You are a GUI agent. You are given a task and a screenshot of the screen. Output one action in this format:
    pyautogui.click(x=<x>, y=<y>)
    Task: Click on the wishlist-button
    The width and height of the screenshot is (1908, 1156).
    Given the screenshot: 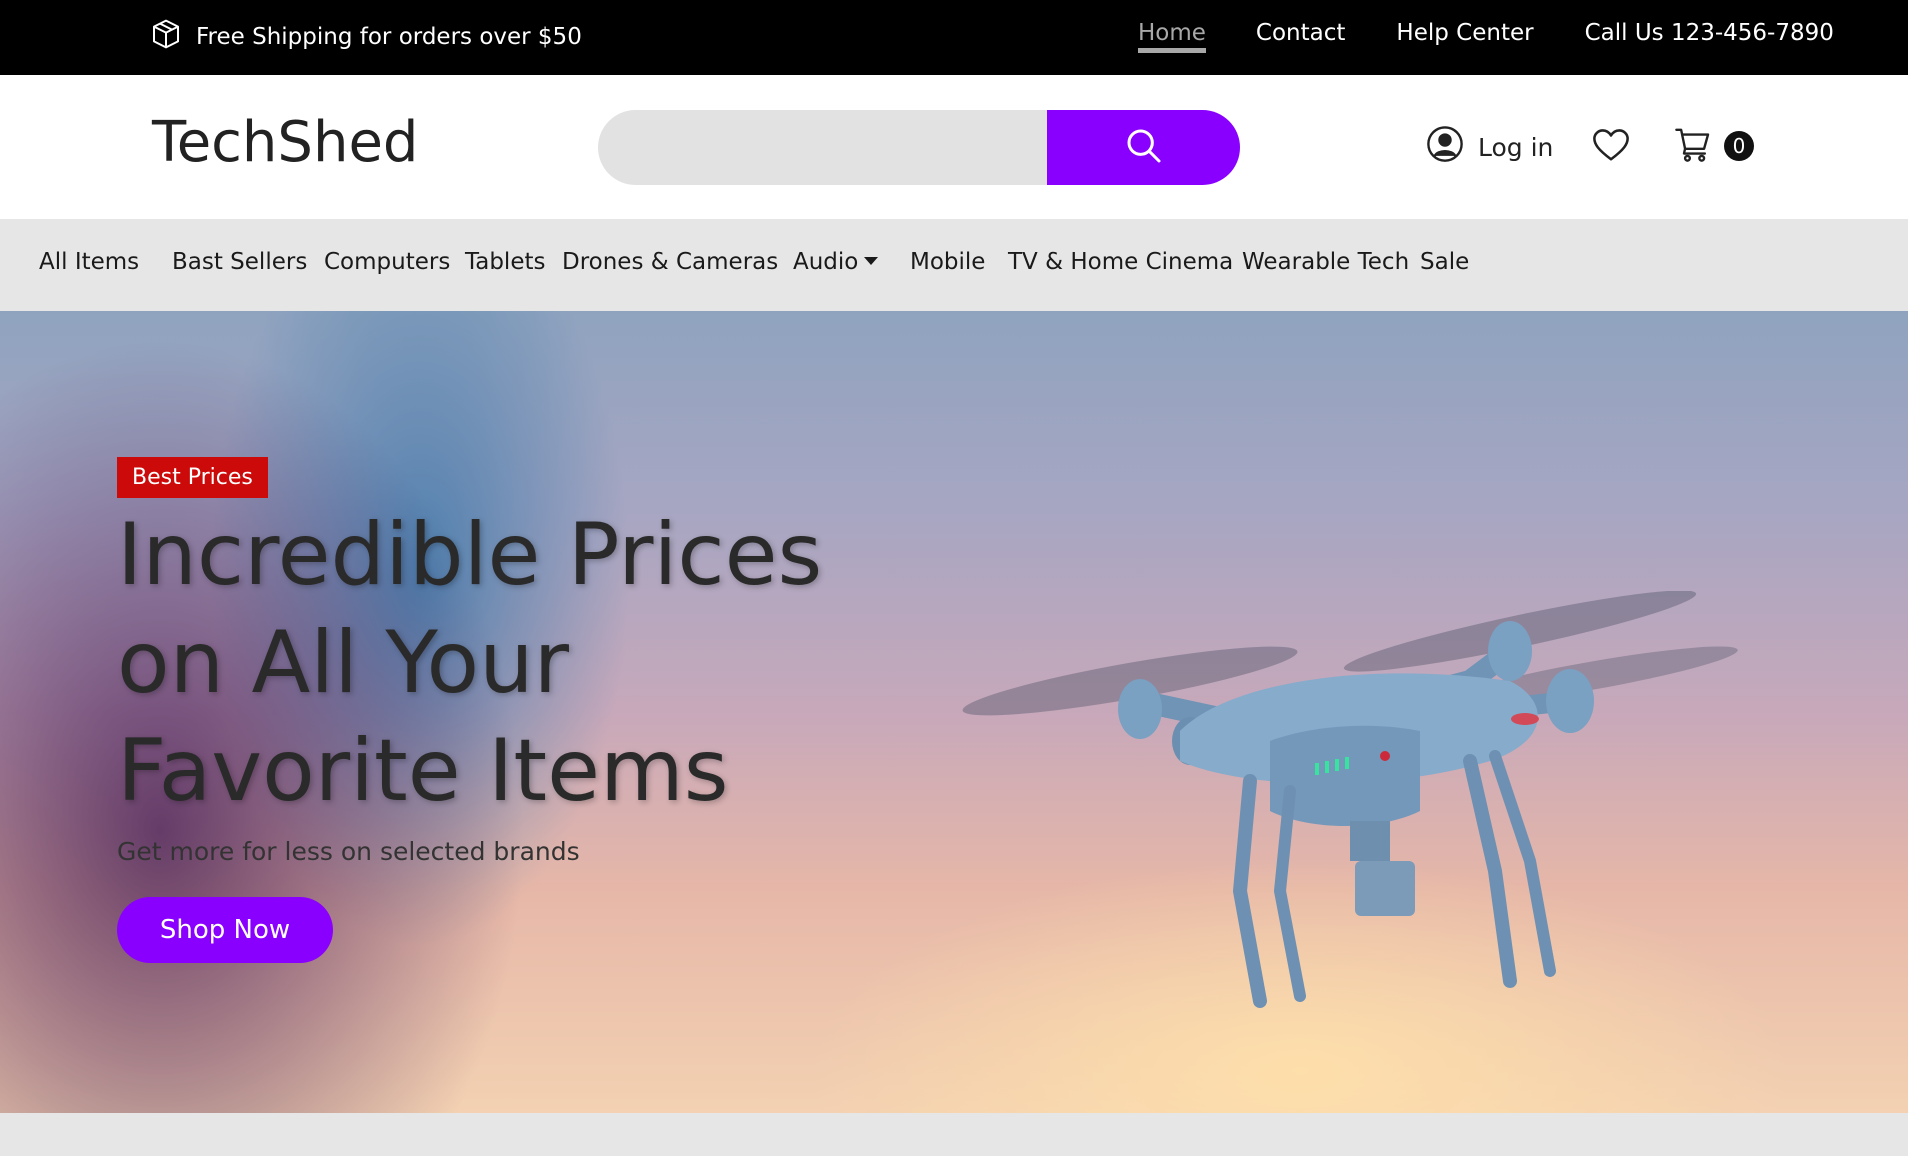 What is the action you would take?
    pyautogui.click(x=1611, y=147)
    